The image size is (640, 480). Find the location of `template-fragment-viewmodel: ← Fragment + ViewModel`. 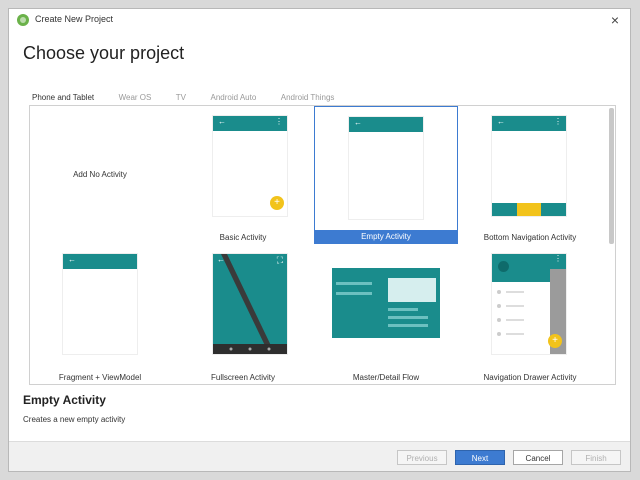

template-fragment-viewmodel: ← Fragment + ViewModel is located at coordinates (100, 315).